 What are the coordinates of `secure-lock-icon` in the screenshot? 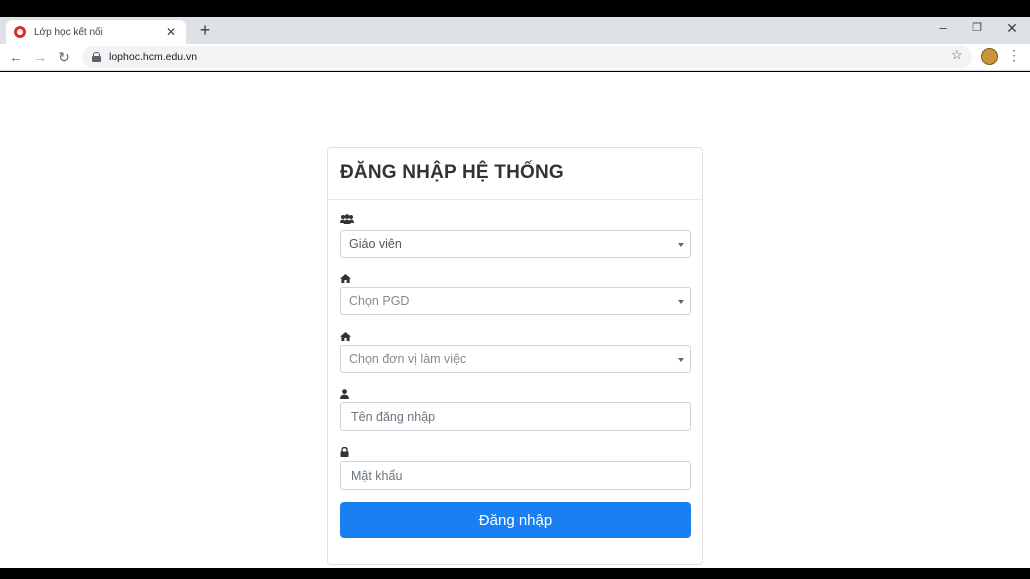 It's located at (96, 57).